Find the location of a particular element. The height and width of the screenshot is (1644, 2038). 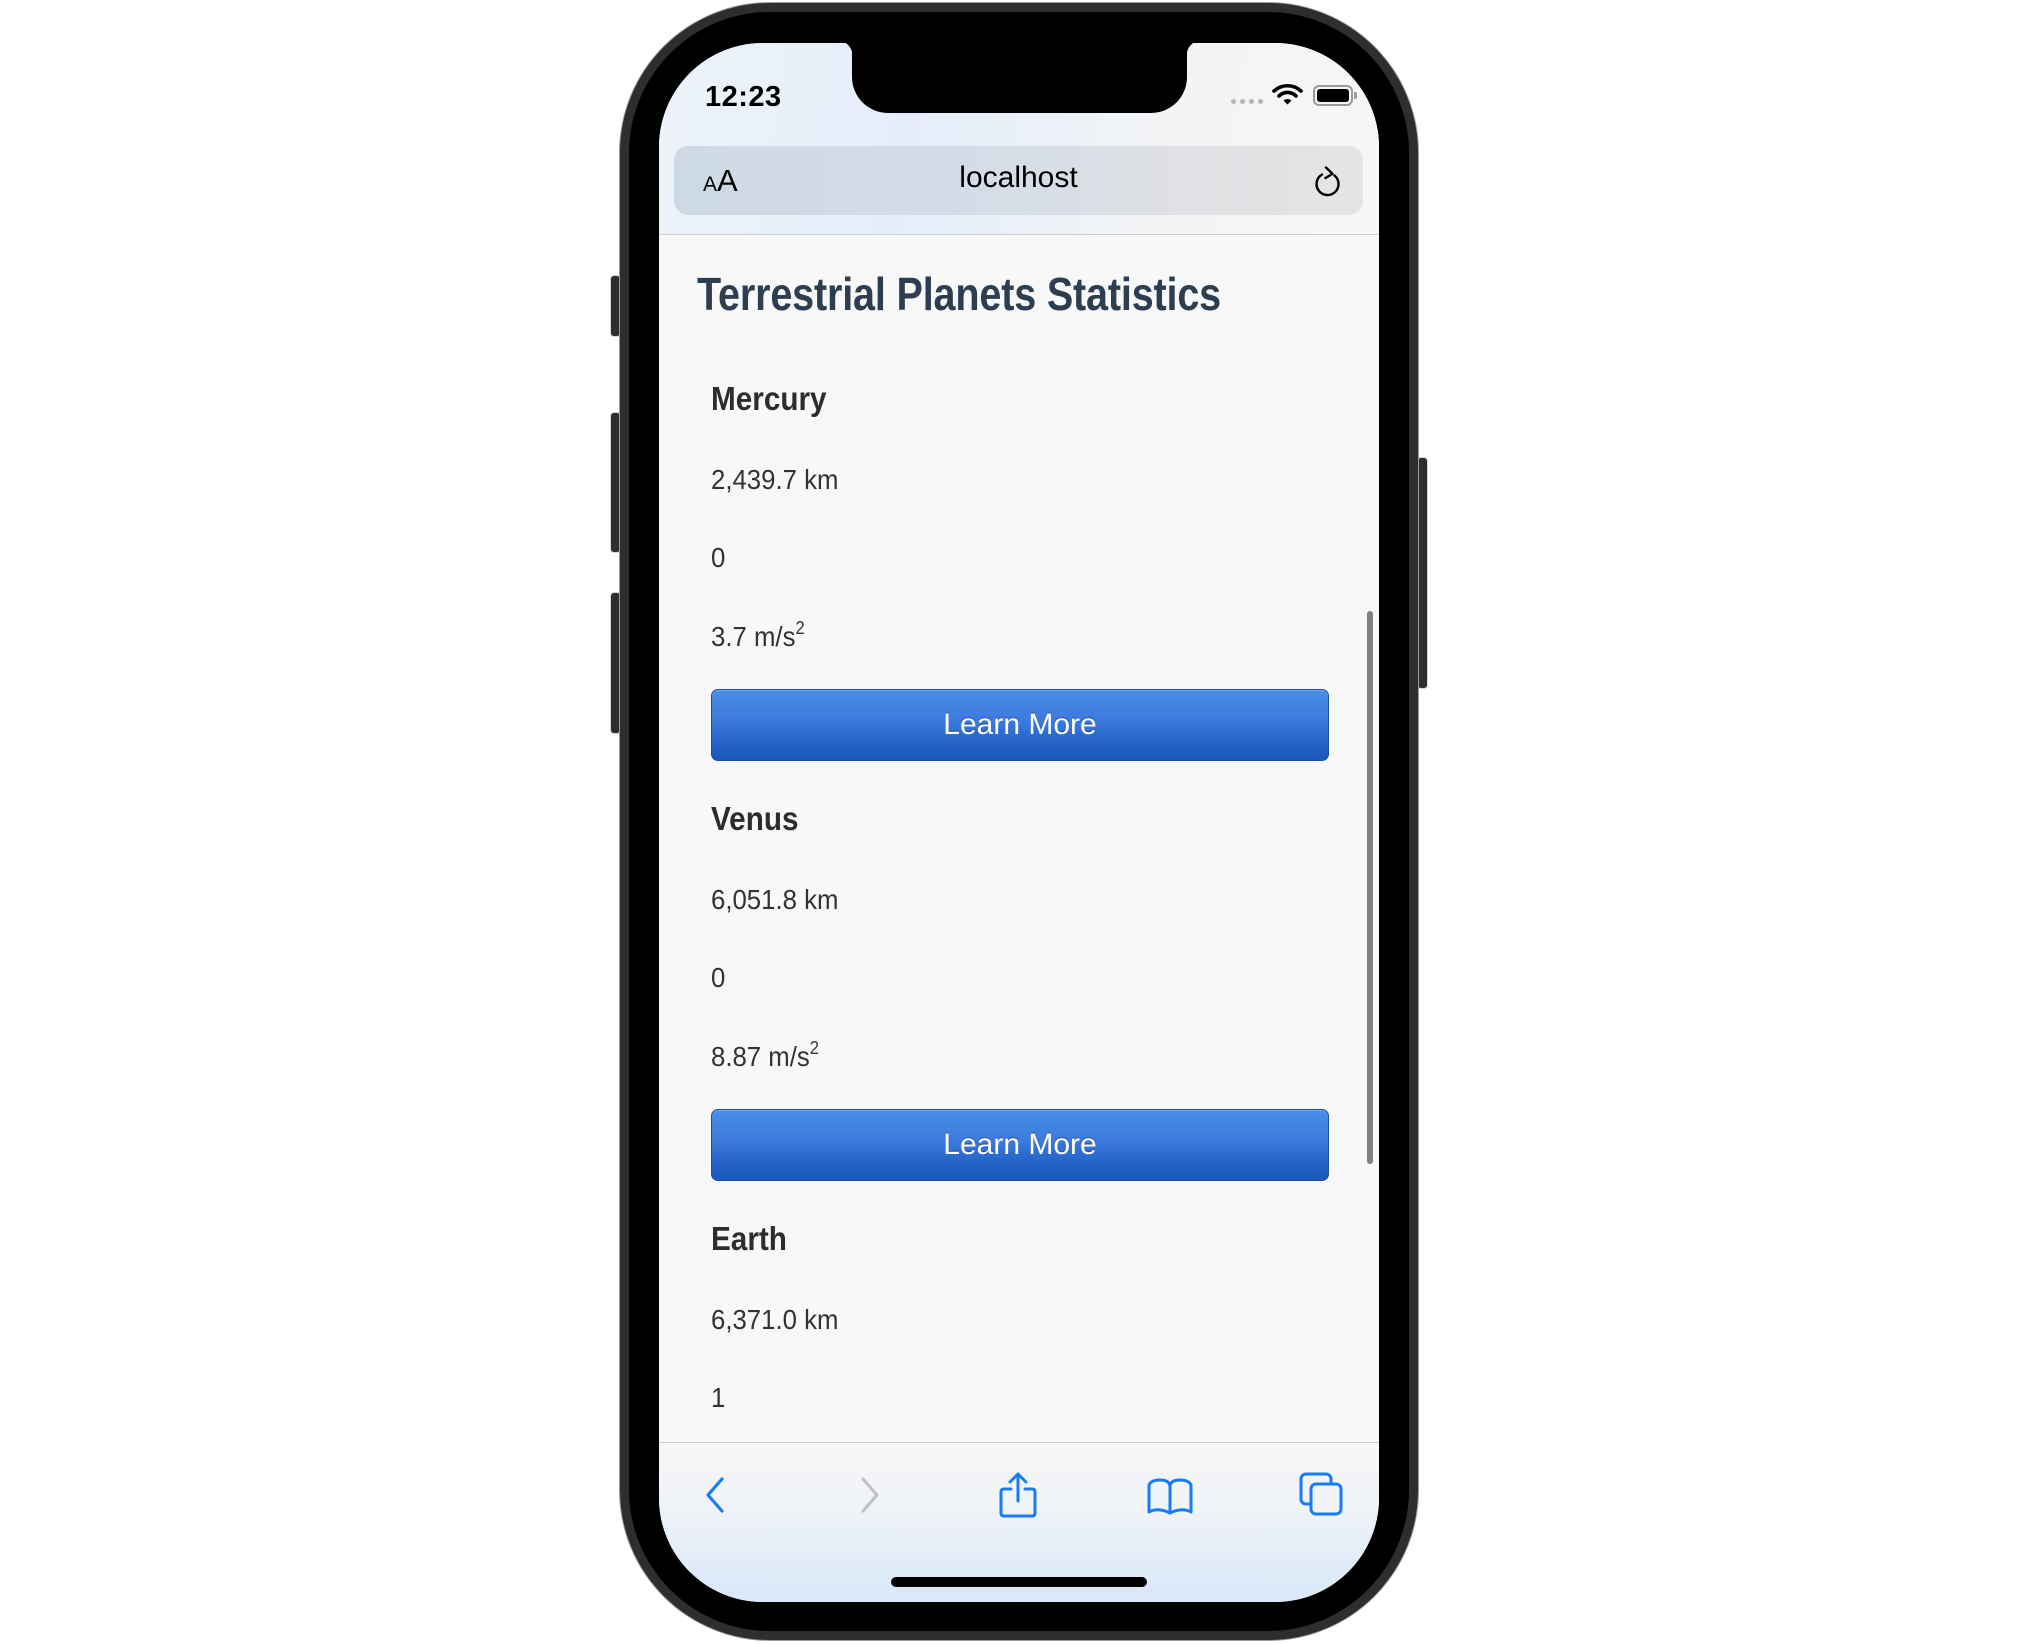

reload-icon is located at coordinates (1328, 182).